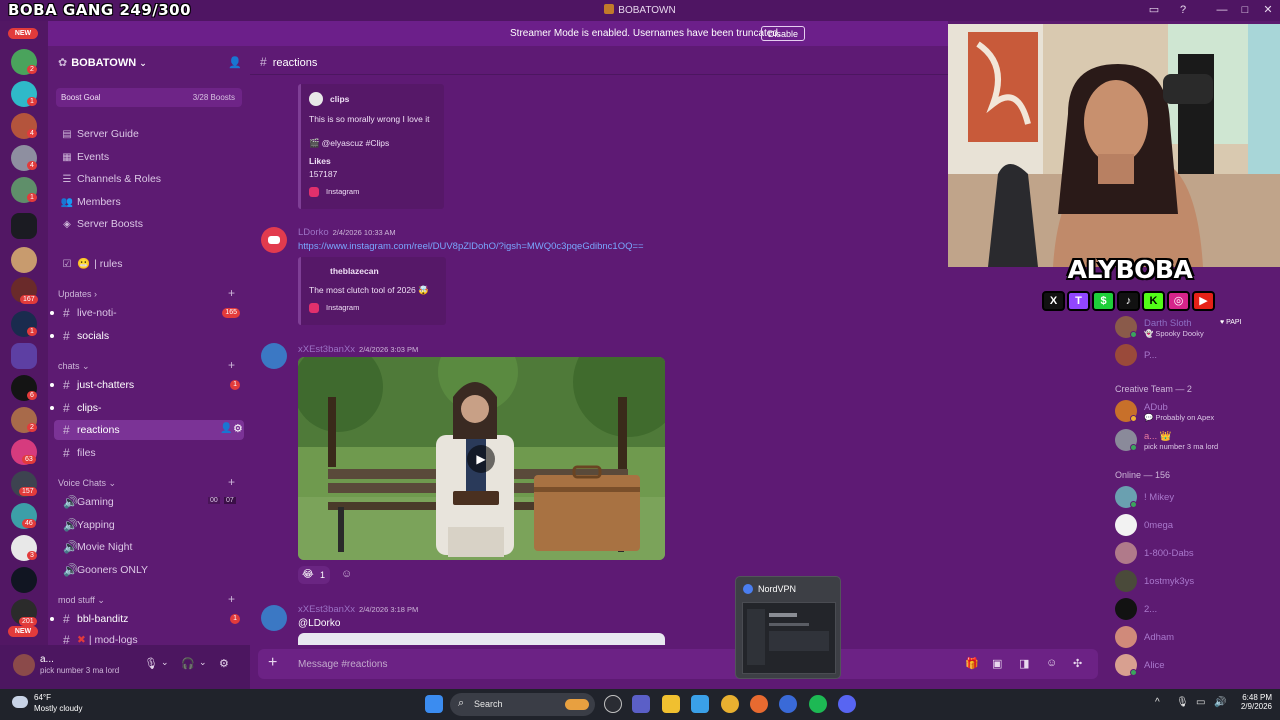  Describe the element at coordinates (63, 63) in the screenshot. I see `server-glyph-icon: ✿` at that location.